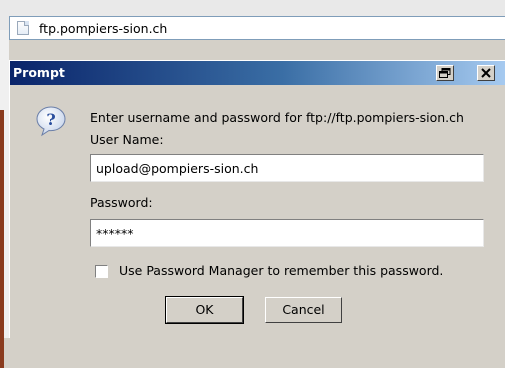 Image resolution: width=505 pixels, height=368 pixels. I want to click on page-icon, so click(23, 28).